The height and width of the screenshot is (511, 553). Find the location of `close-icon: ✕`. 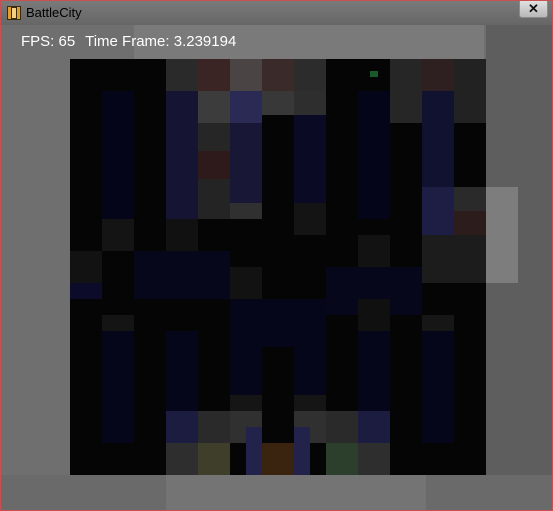

close-icon: ✕ is located at coordinates (533, 8).